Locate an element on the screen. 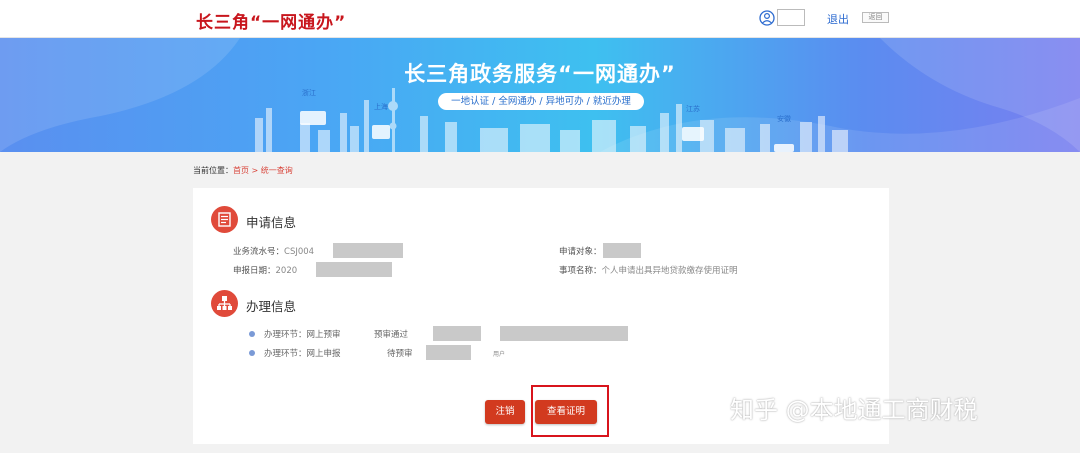 This screenshot has height=453, width=1080. user-icon is located at coordinates (767, 18).